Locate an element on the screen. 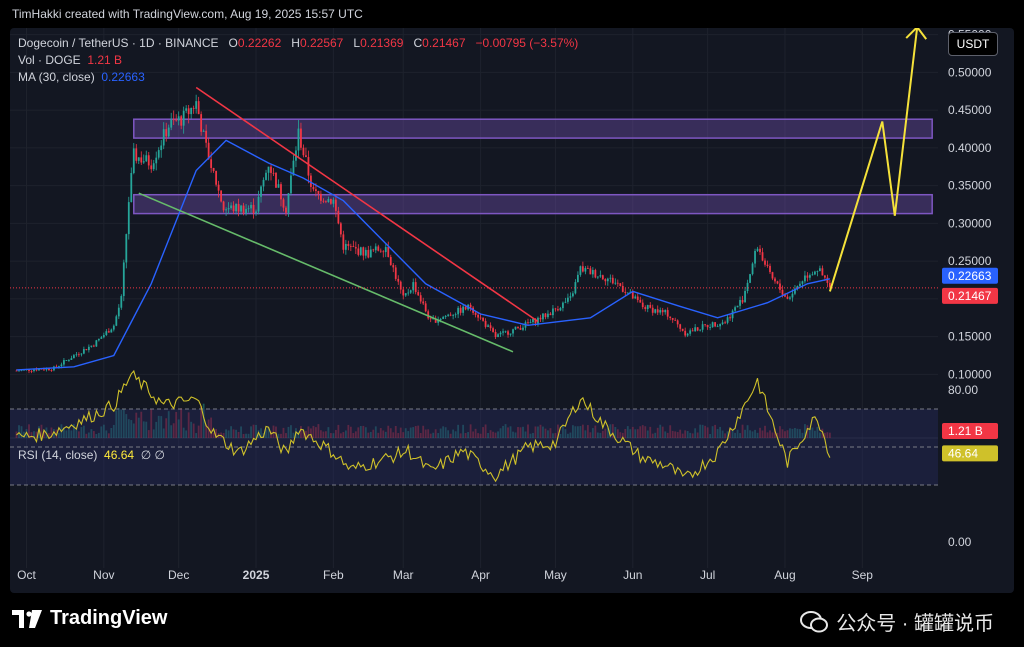 The width and height of the screenshot is (1024, 647). x-tick-label: Jun is located at coordinates (632, 575).